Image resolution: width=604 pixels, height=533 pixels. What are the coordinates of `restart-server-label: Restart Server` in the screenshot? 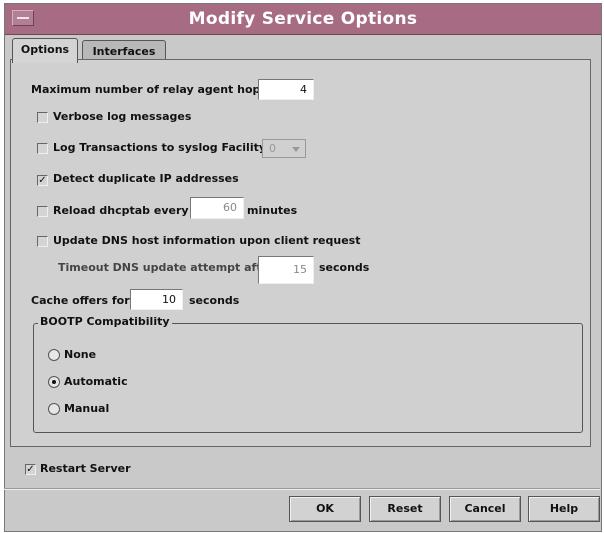 It's located at (85, 468).